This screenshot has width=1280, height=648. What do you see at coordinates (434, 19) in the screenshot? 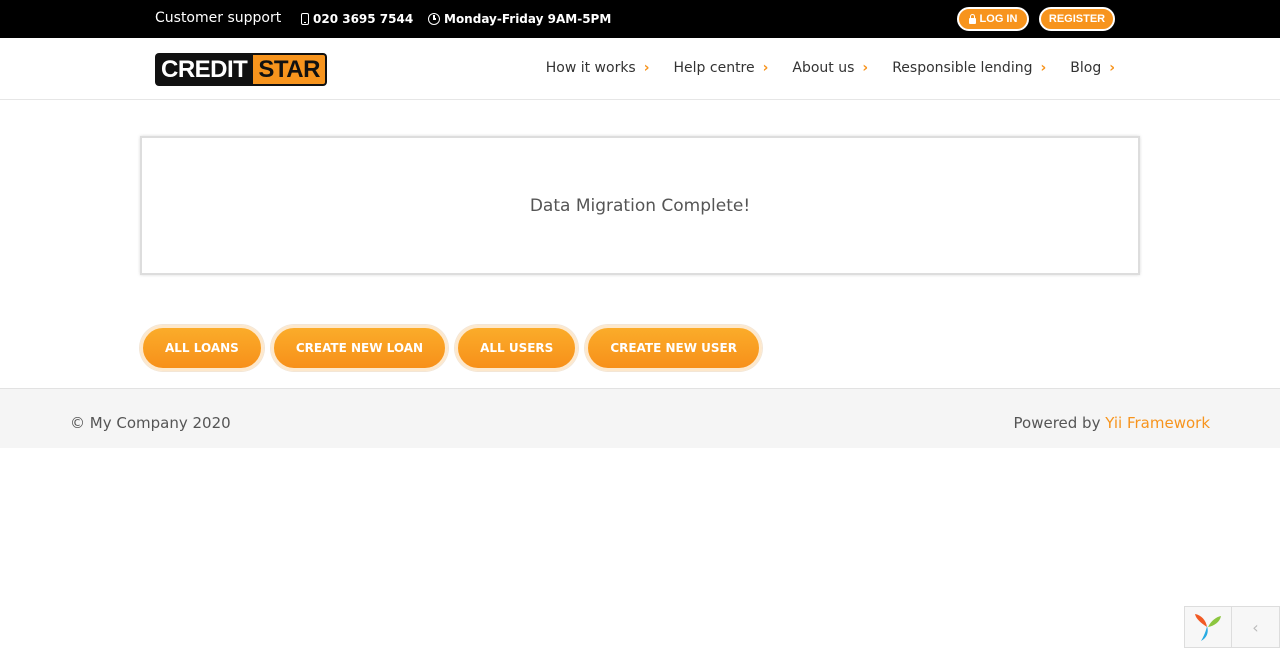
I see `clock-icon` at bounding box center [434, 19].